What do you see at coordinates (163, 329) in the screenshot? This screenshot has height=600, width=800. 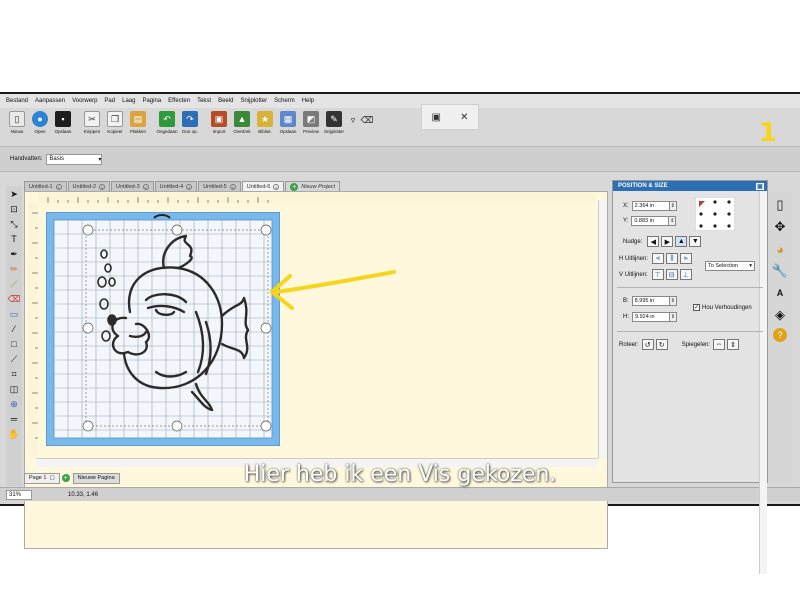 I see `cutting-mat` at bounding box center [163, 329].